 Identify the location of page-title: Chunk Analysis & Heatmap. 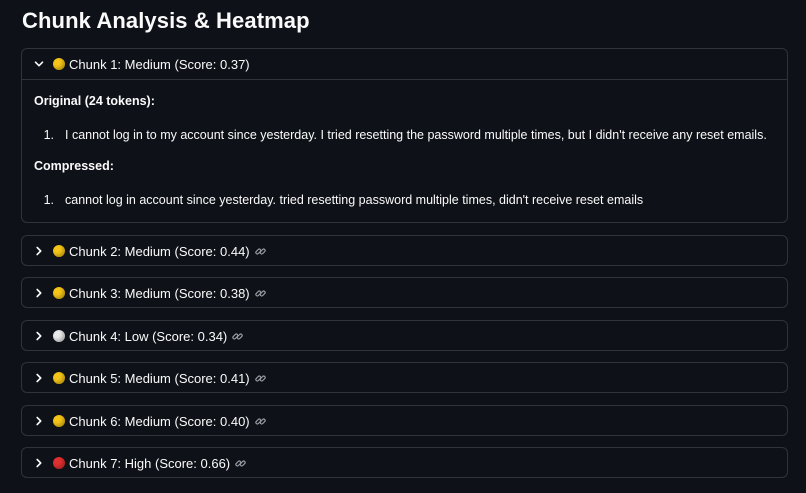
(166, 20).